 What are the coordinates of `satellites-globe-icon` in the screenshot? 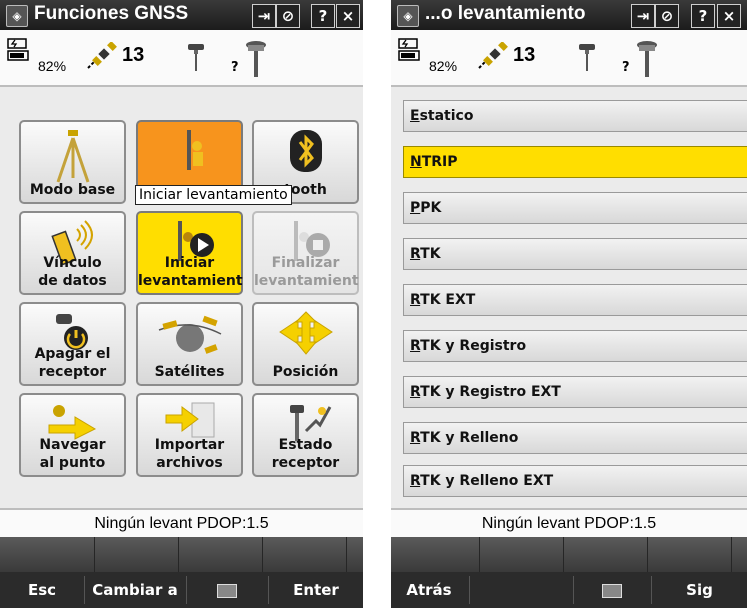 It's located at (189, 334).